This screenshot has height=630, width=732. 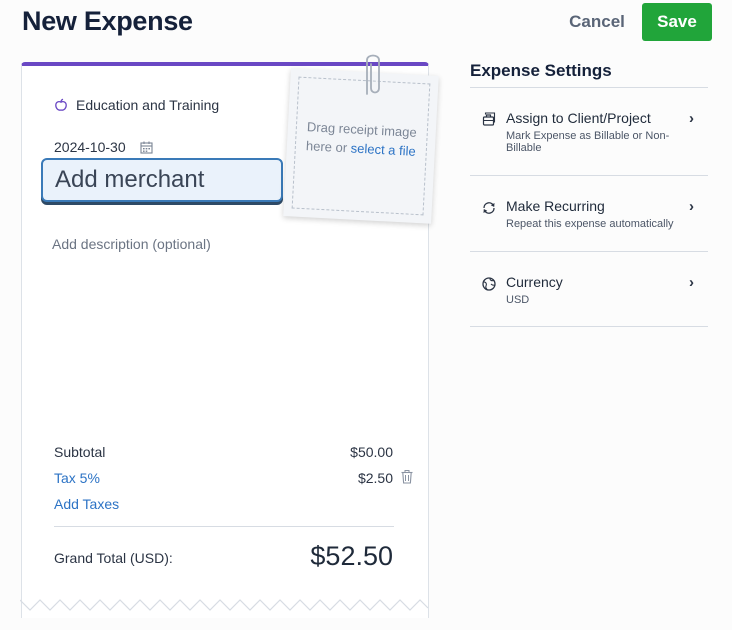 What do you see at coordinates (351, 556) in the screenshot?
I see `grand-total-value: $52.50` at bounding box center [351, 556].